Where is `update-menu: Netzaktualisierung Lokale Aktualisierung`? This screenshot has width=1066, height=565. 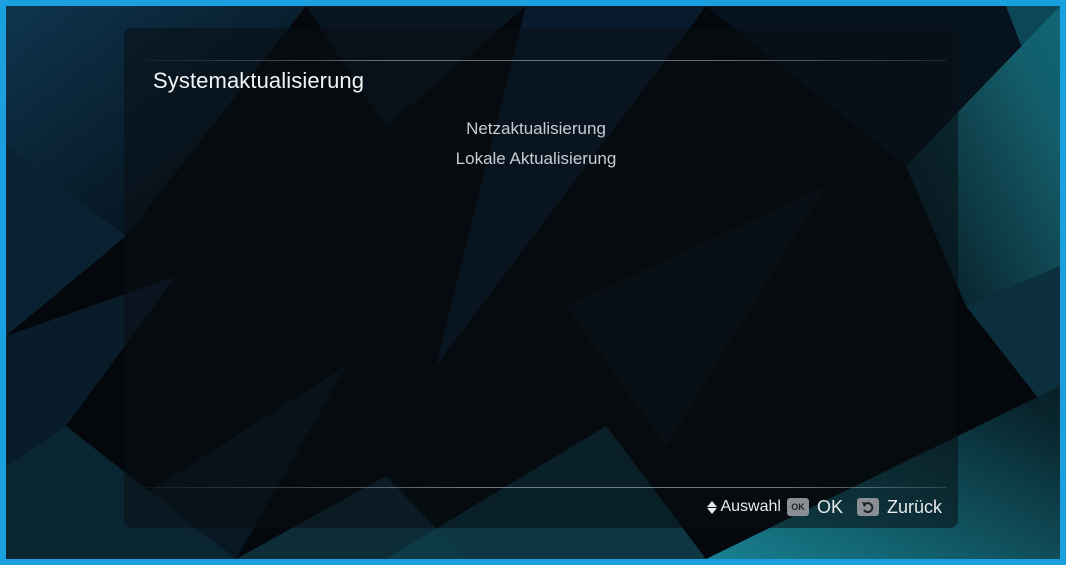
update-menu: Netzaktualisierung Lokale Aktualisierung is located at coordinates (536, 144).